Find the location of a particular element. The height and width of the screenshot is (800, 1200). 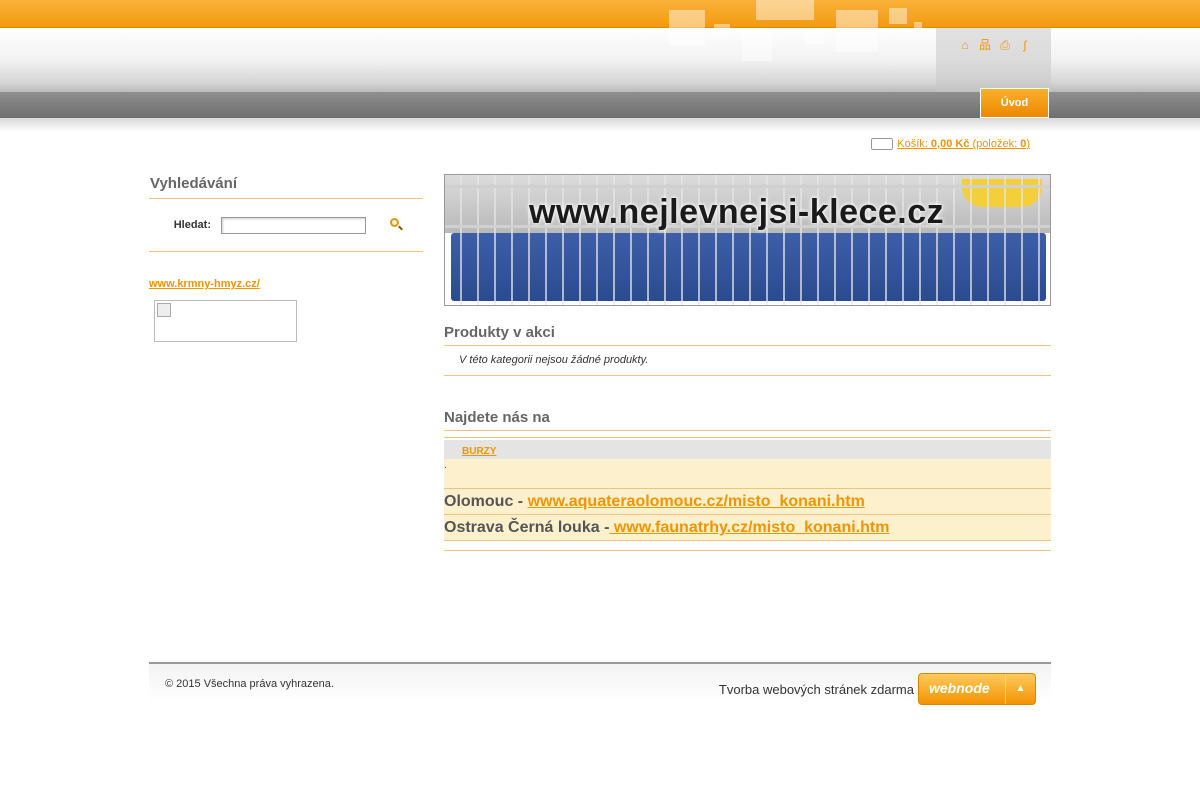

rss-icon: ʃ is located at coordinates (1025, 45).